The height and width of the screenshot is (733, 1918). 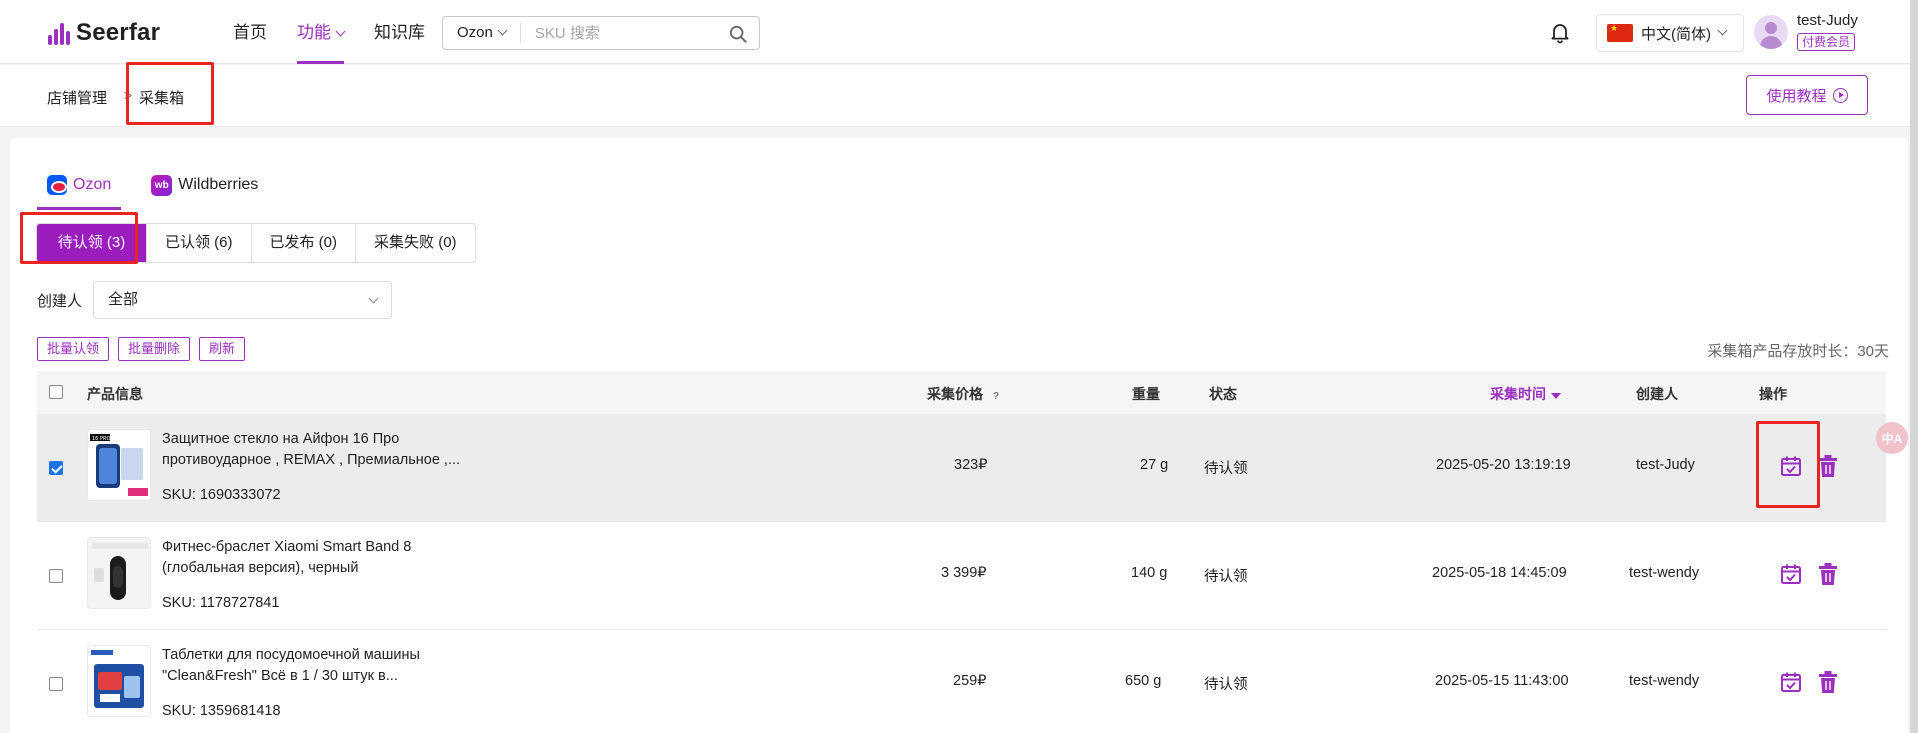 I want to click on collect-price: 323₽, so click(x=971, y=465).